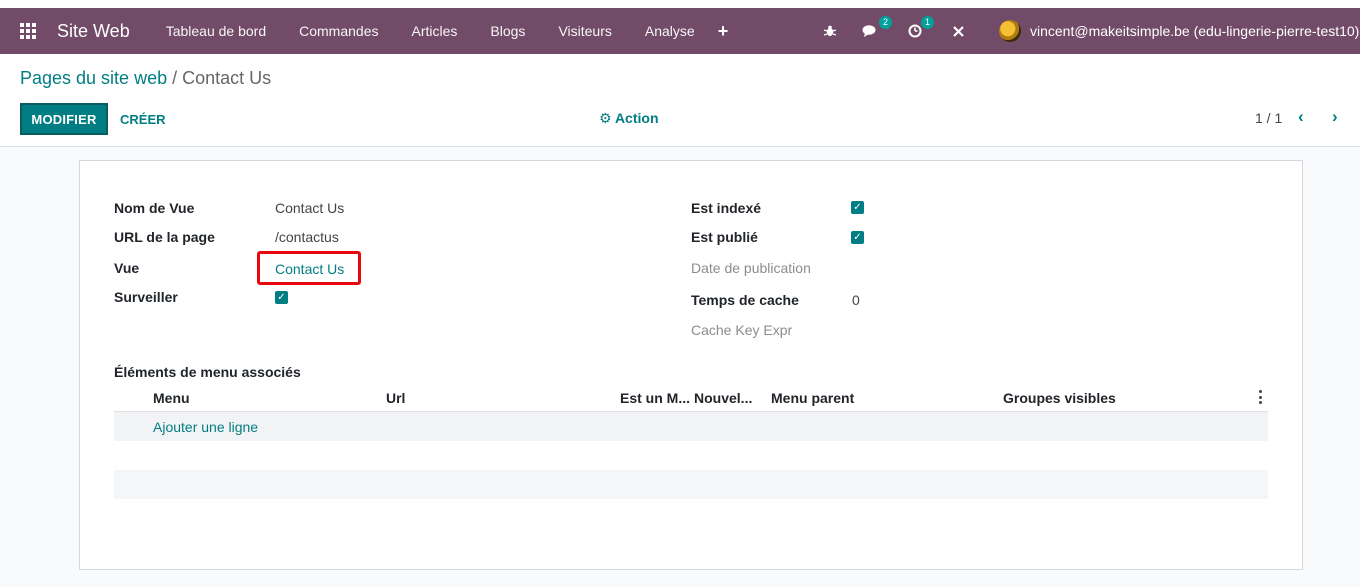 The width and height of the screenshot is (1360, 587). Describe the element at coordinates (64, 119) in the screenshot. I see `edit-button: MODIFIER` at that location.